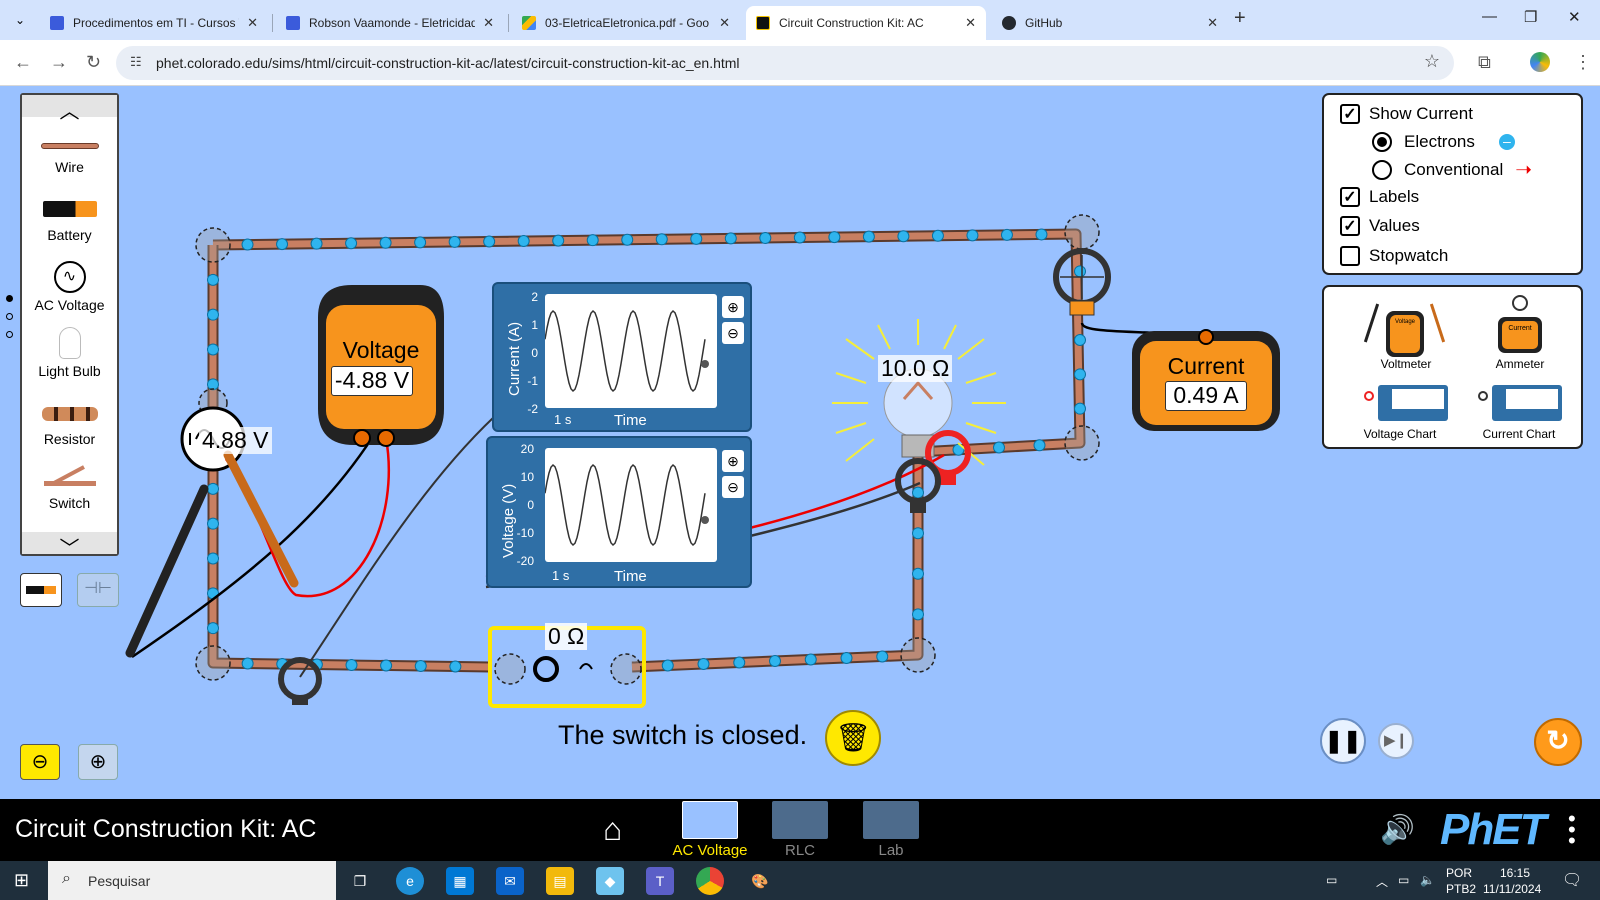  What do you see at coordinates (1110, 23) in the screenshot?
I see `browser-tab: GitHub ✕` at bounding box center [1110, 23].